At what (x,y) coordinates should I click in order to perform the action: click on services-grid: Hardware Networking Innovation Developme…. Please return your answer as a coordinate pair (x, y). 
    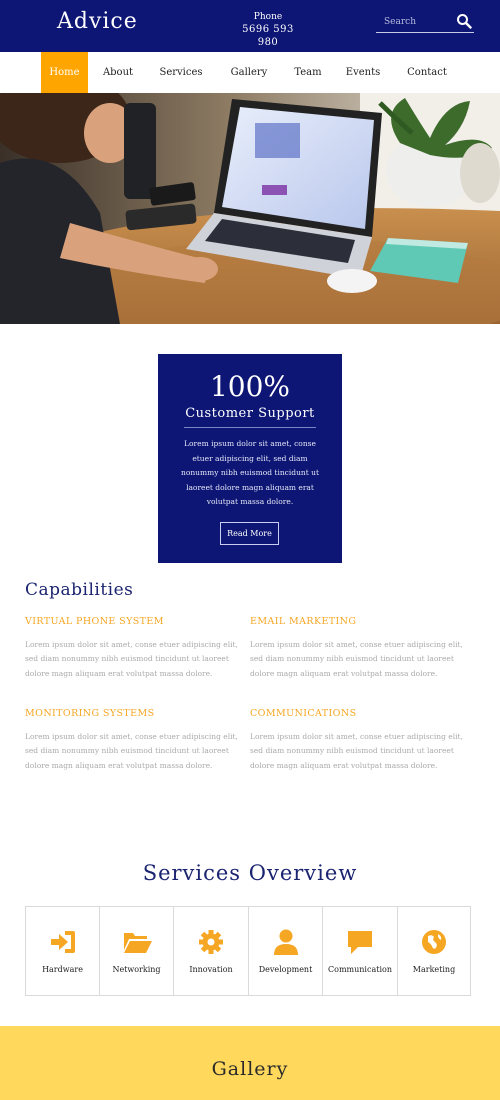
    Looking at the image, I should click on (248, 951).